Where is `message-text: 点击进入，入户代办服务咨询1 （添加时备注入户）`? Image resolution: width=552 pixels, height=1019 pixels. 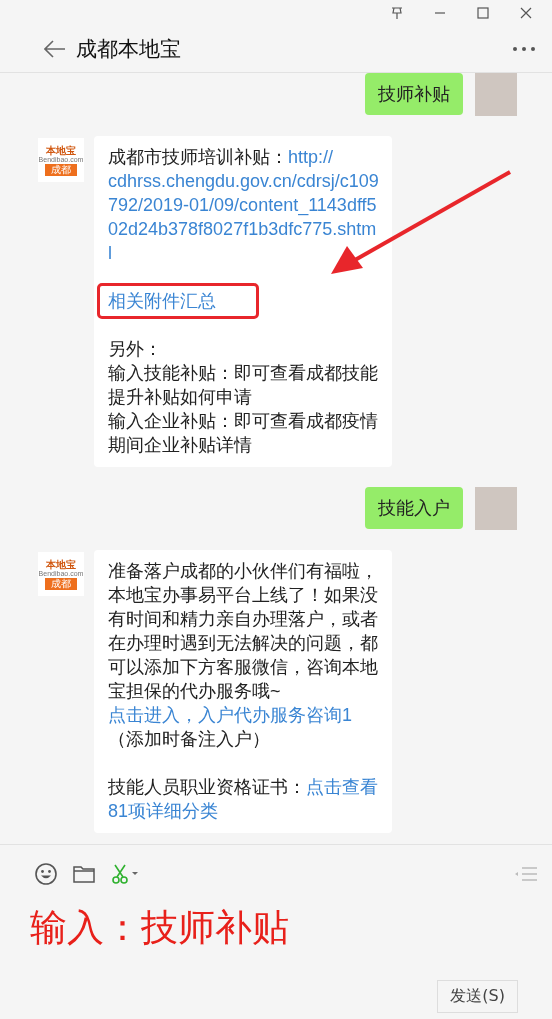 message-text: 点击进入，入户代办服务咨询1 （添加时备注入户） is located at coordinates (230, 727).